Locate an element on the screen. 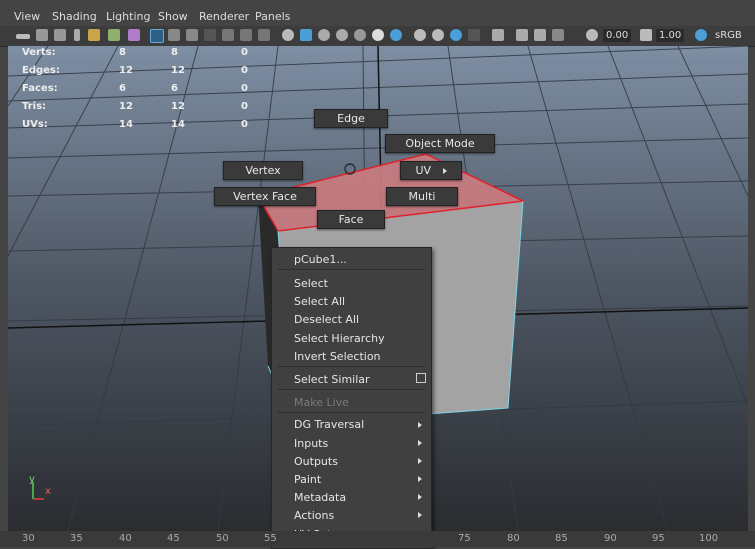 This screenshot has height=549, width=755. time-tick-label: 85 is located at coordinates (561, 538).